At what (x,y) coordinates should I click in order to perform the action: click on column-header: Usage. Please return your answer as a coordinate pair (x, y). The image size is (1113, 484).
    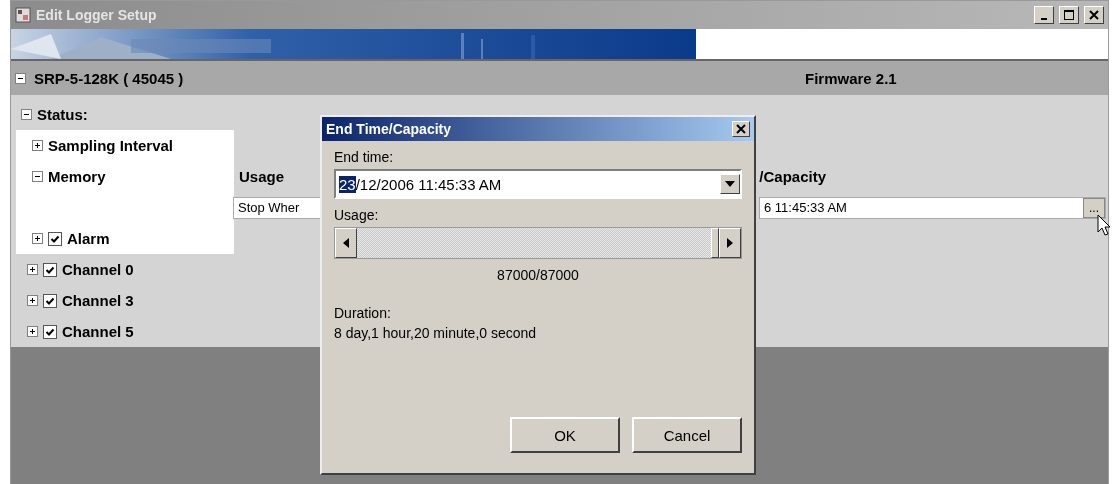
    Looking at the image, I should click on (262, 176).